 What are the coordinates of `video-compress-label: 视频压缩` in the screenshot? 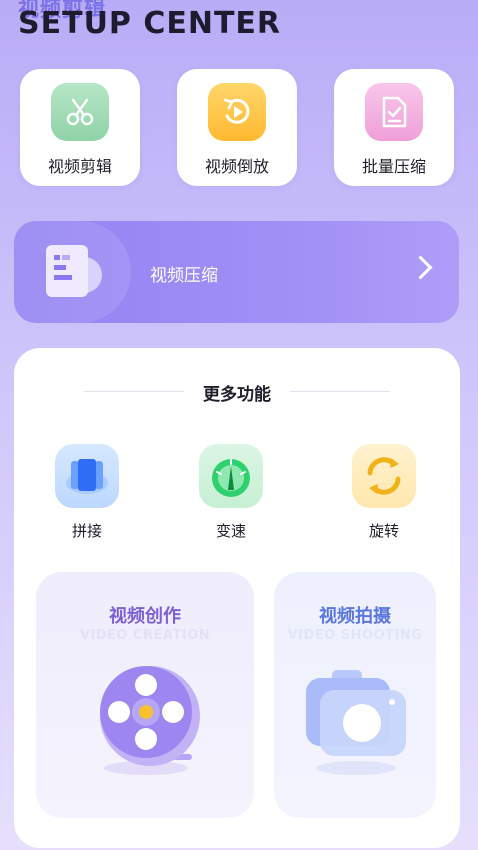 It's located at (184, 276).